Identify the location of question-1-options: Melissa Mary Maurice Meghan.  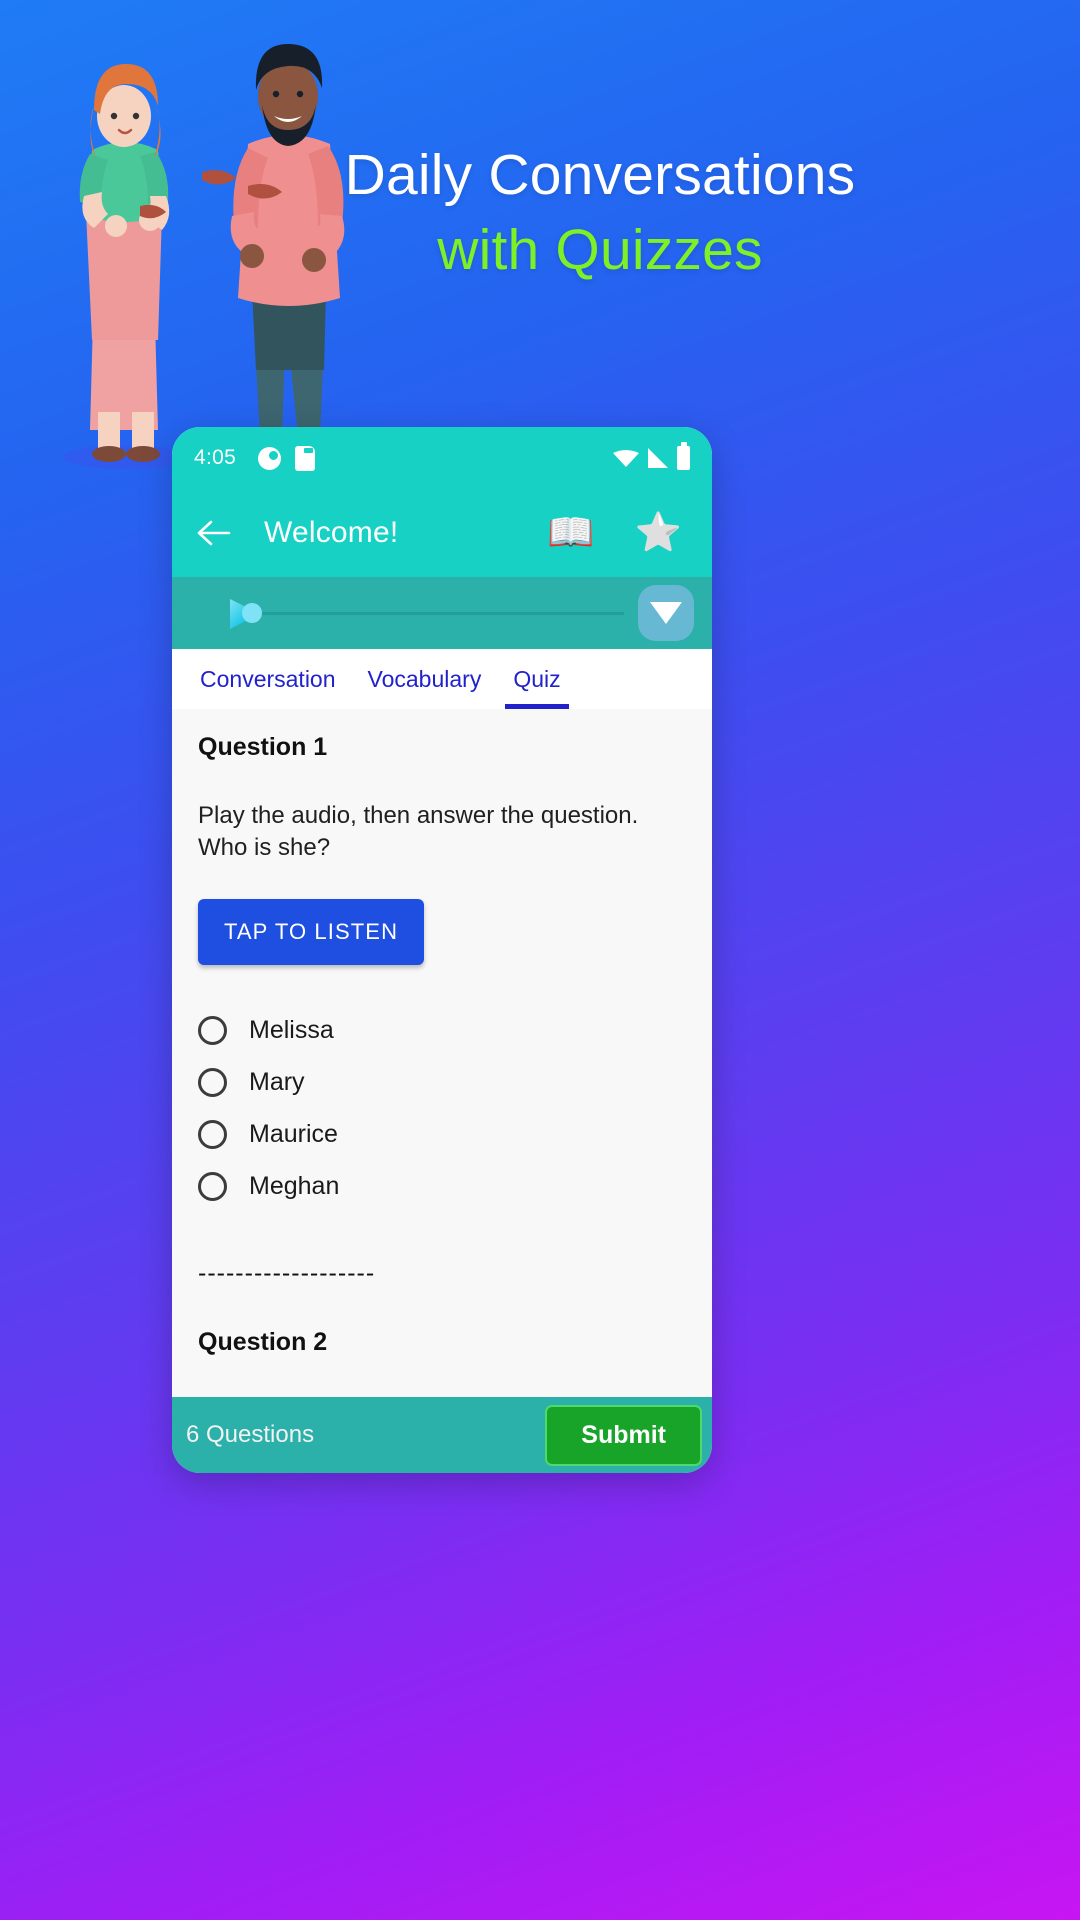
(442, 1109).